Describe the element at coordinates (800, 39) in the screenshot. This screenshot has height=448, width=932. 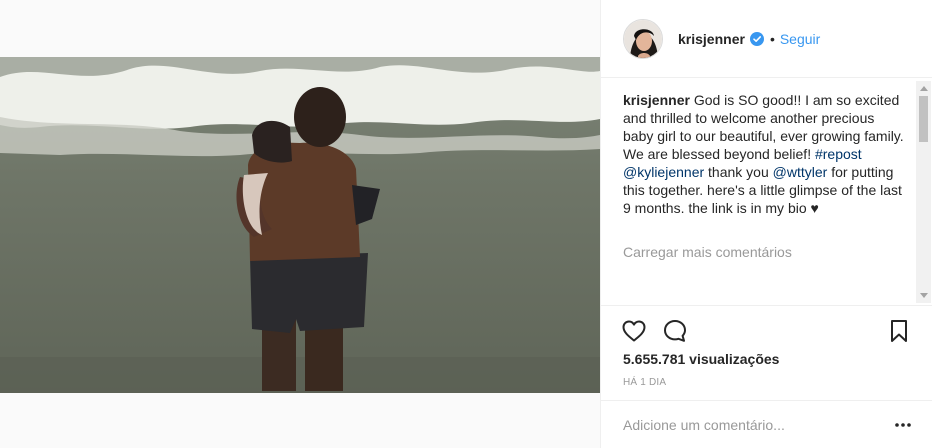
I see `follow-button: Seguir` at that location.